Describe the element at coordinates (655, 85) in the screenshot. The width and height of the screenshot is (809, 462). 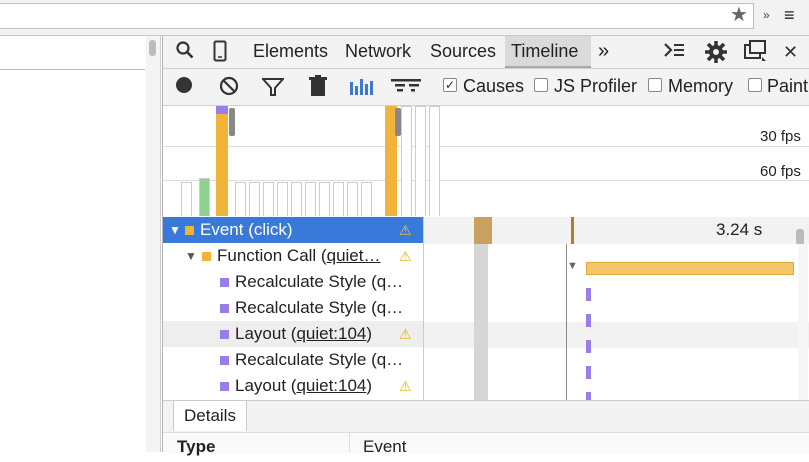
I see `memory-checkbox` at that location.